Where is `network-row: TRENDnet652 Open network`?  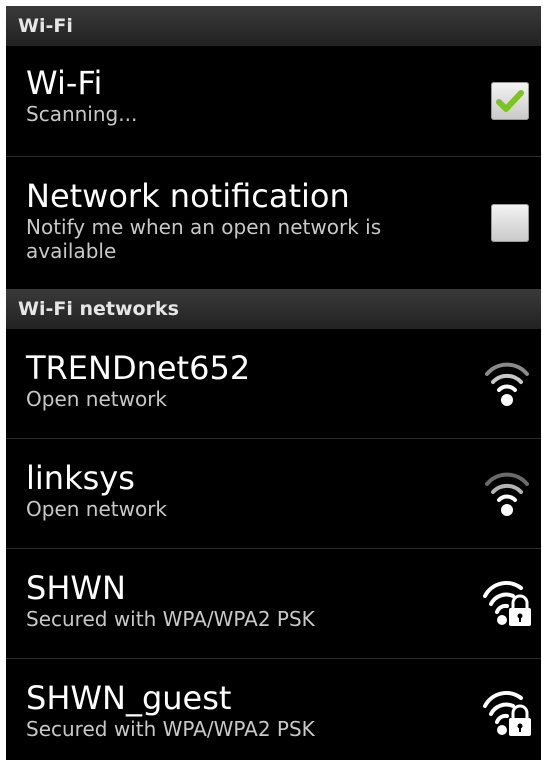
network-row: TRENDnet652 Open network is located at coordinates (273, 384).